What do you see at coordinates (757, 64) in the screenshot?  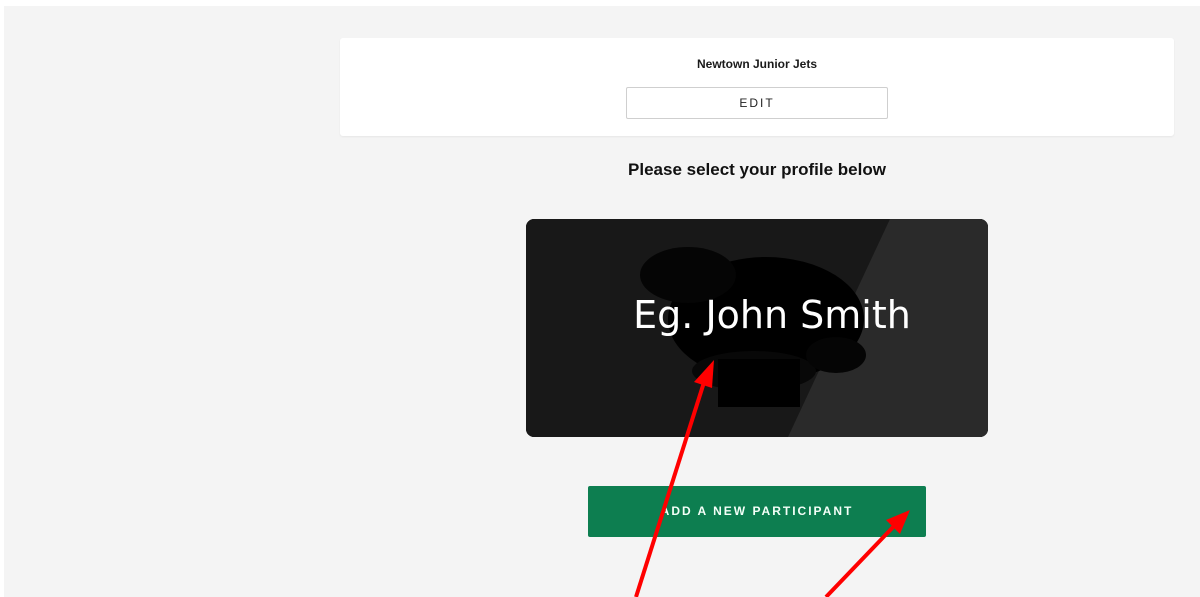 I see `club-name: Newtown Junior Jets` at bounding box center [757, 64].